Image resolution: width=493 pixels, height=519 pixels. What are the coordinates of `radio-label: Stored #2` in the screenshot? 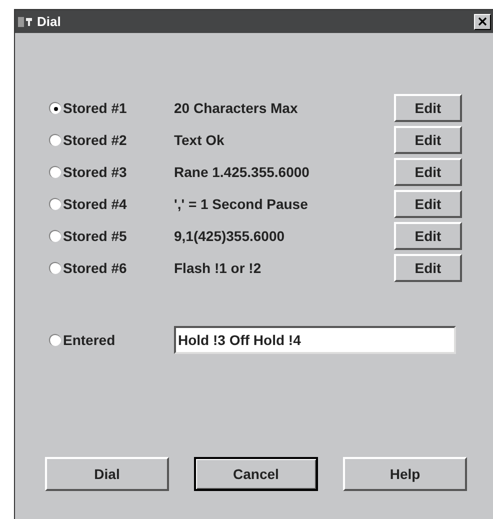 It's located at (95, 140).